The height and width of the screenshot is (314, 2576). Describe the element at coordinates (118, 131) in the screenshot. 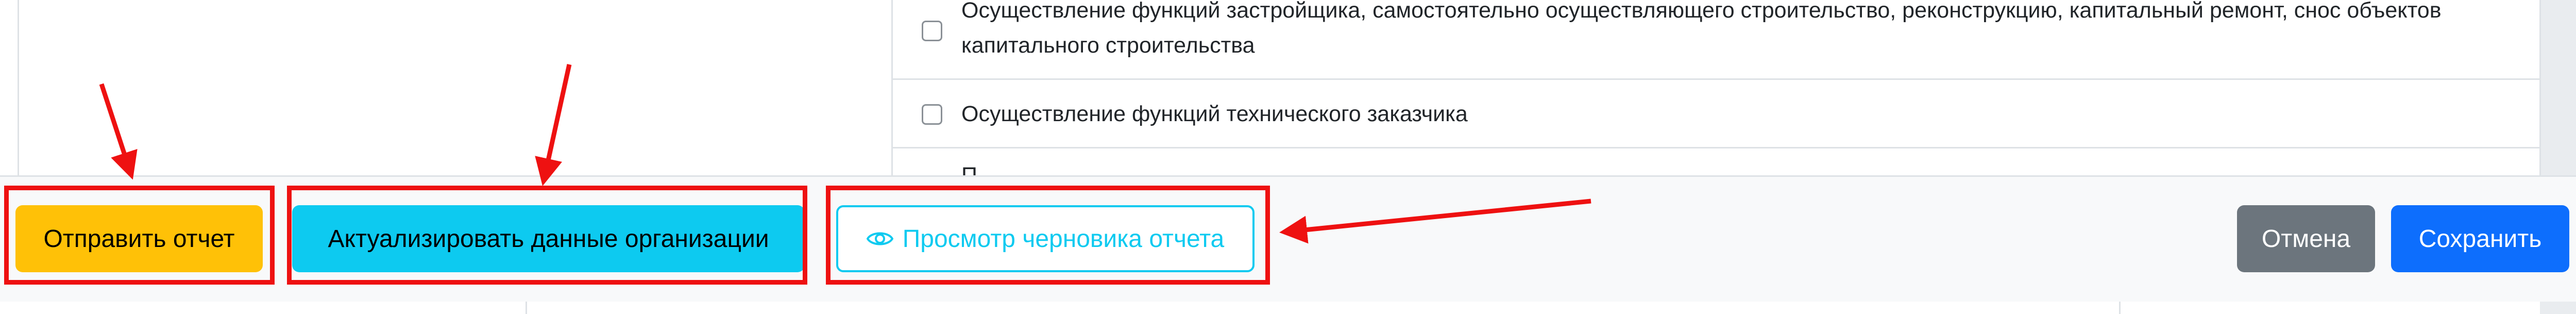

I see `arrow-to-send-report` at that location.